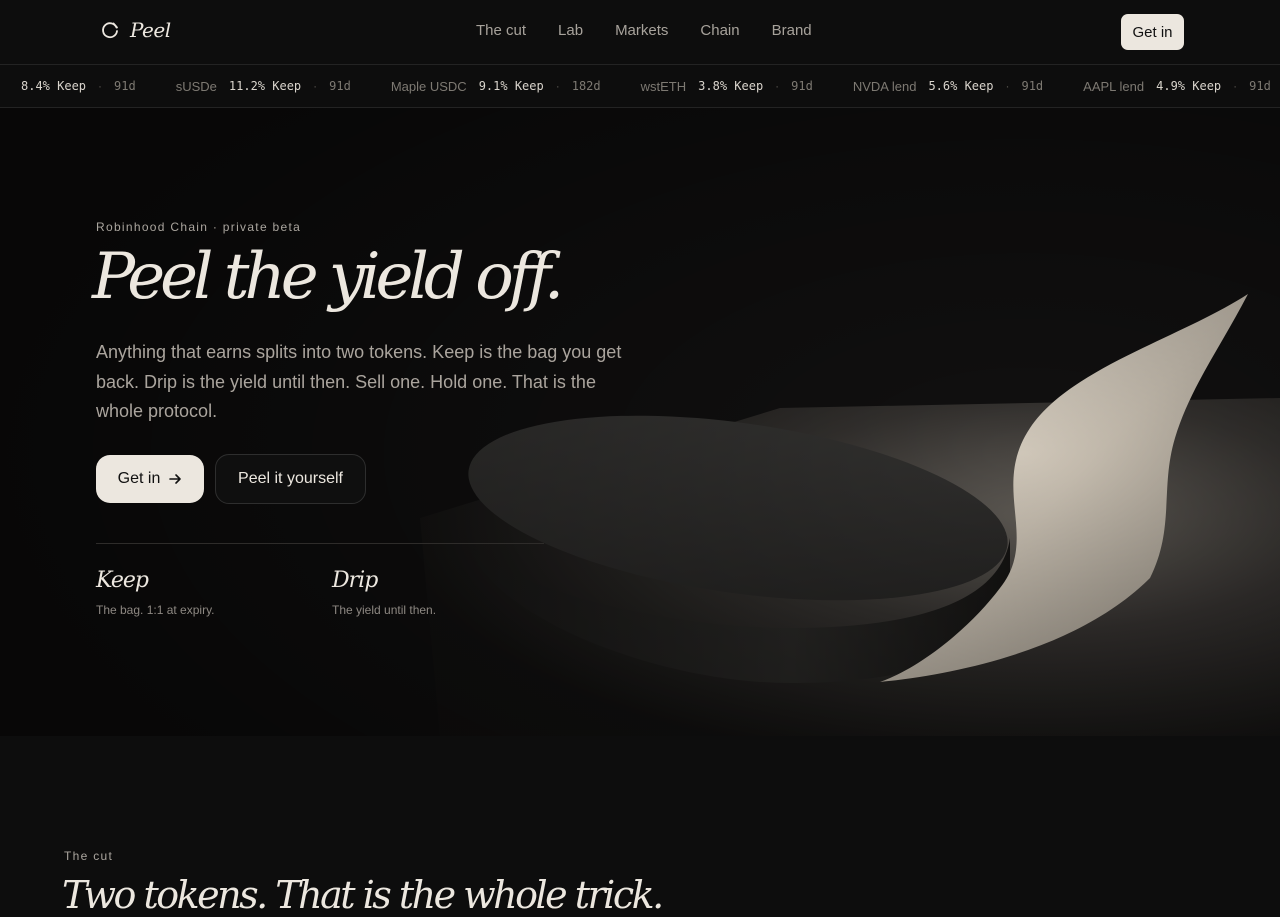 This screenshot has height=917, width=1280. I want to click on ticker-item: NVDA lend 5.6% Keep · 91d, so click(948, 86).